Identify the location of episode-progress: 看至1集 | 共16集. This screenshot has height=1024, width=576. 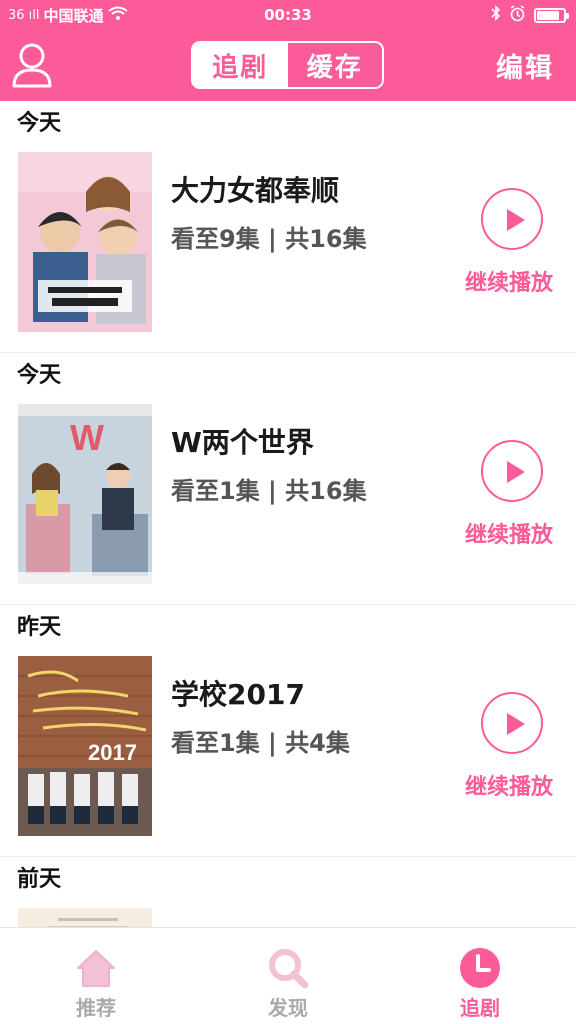
(269, 491).